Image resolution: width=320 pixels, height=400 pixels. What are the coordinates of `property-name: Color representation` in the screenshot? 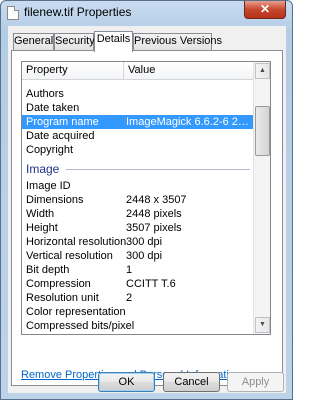 It's located at (76, 312).